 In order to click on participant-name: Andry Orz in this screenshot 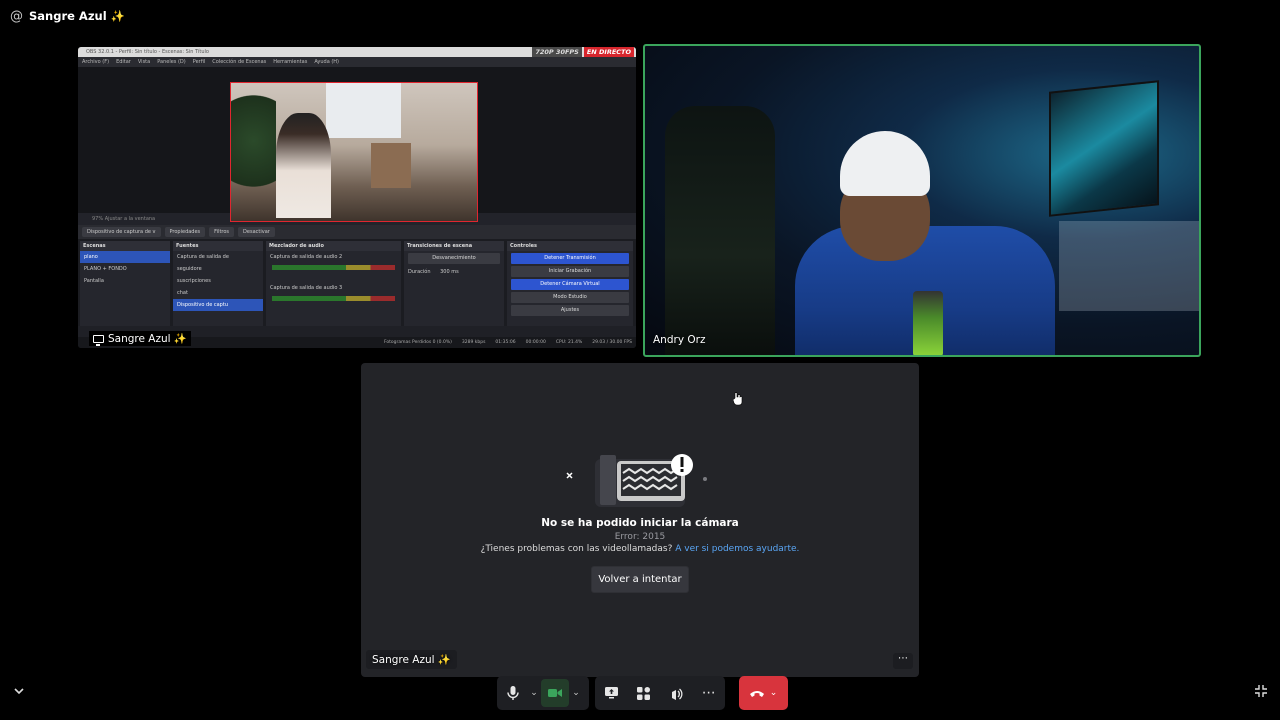, I will do `click(679, 340)`.